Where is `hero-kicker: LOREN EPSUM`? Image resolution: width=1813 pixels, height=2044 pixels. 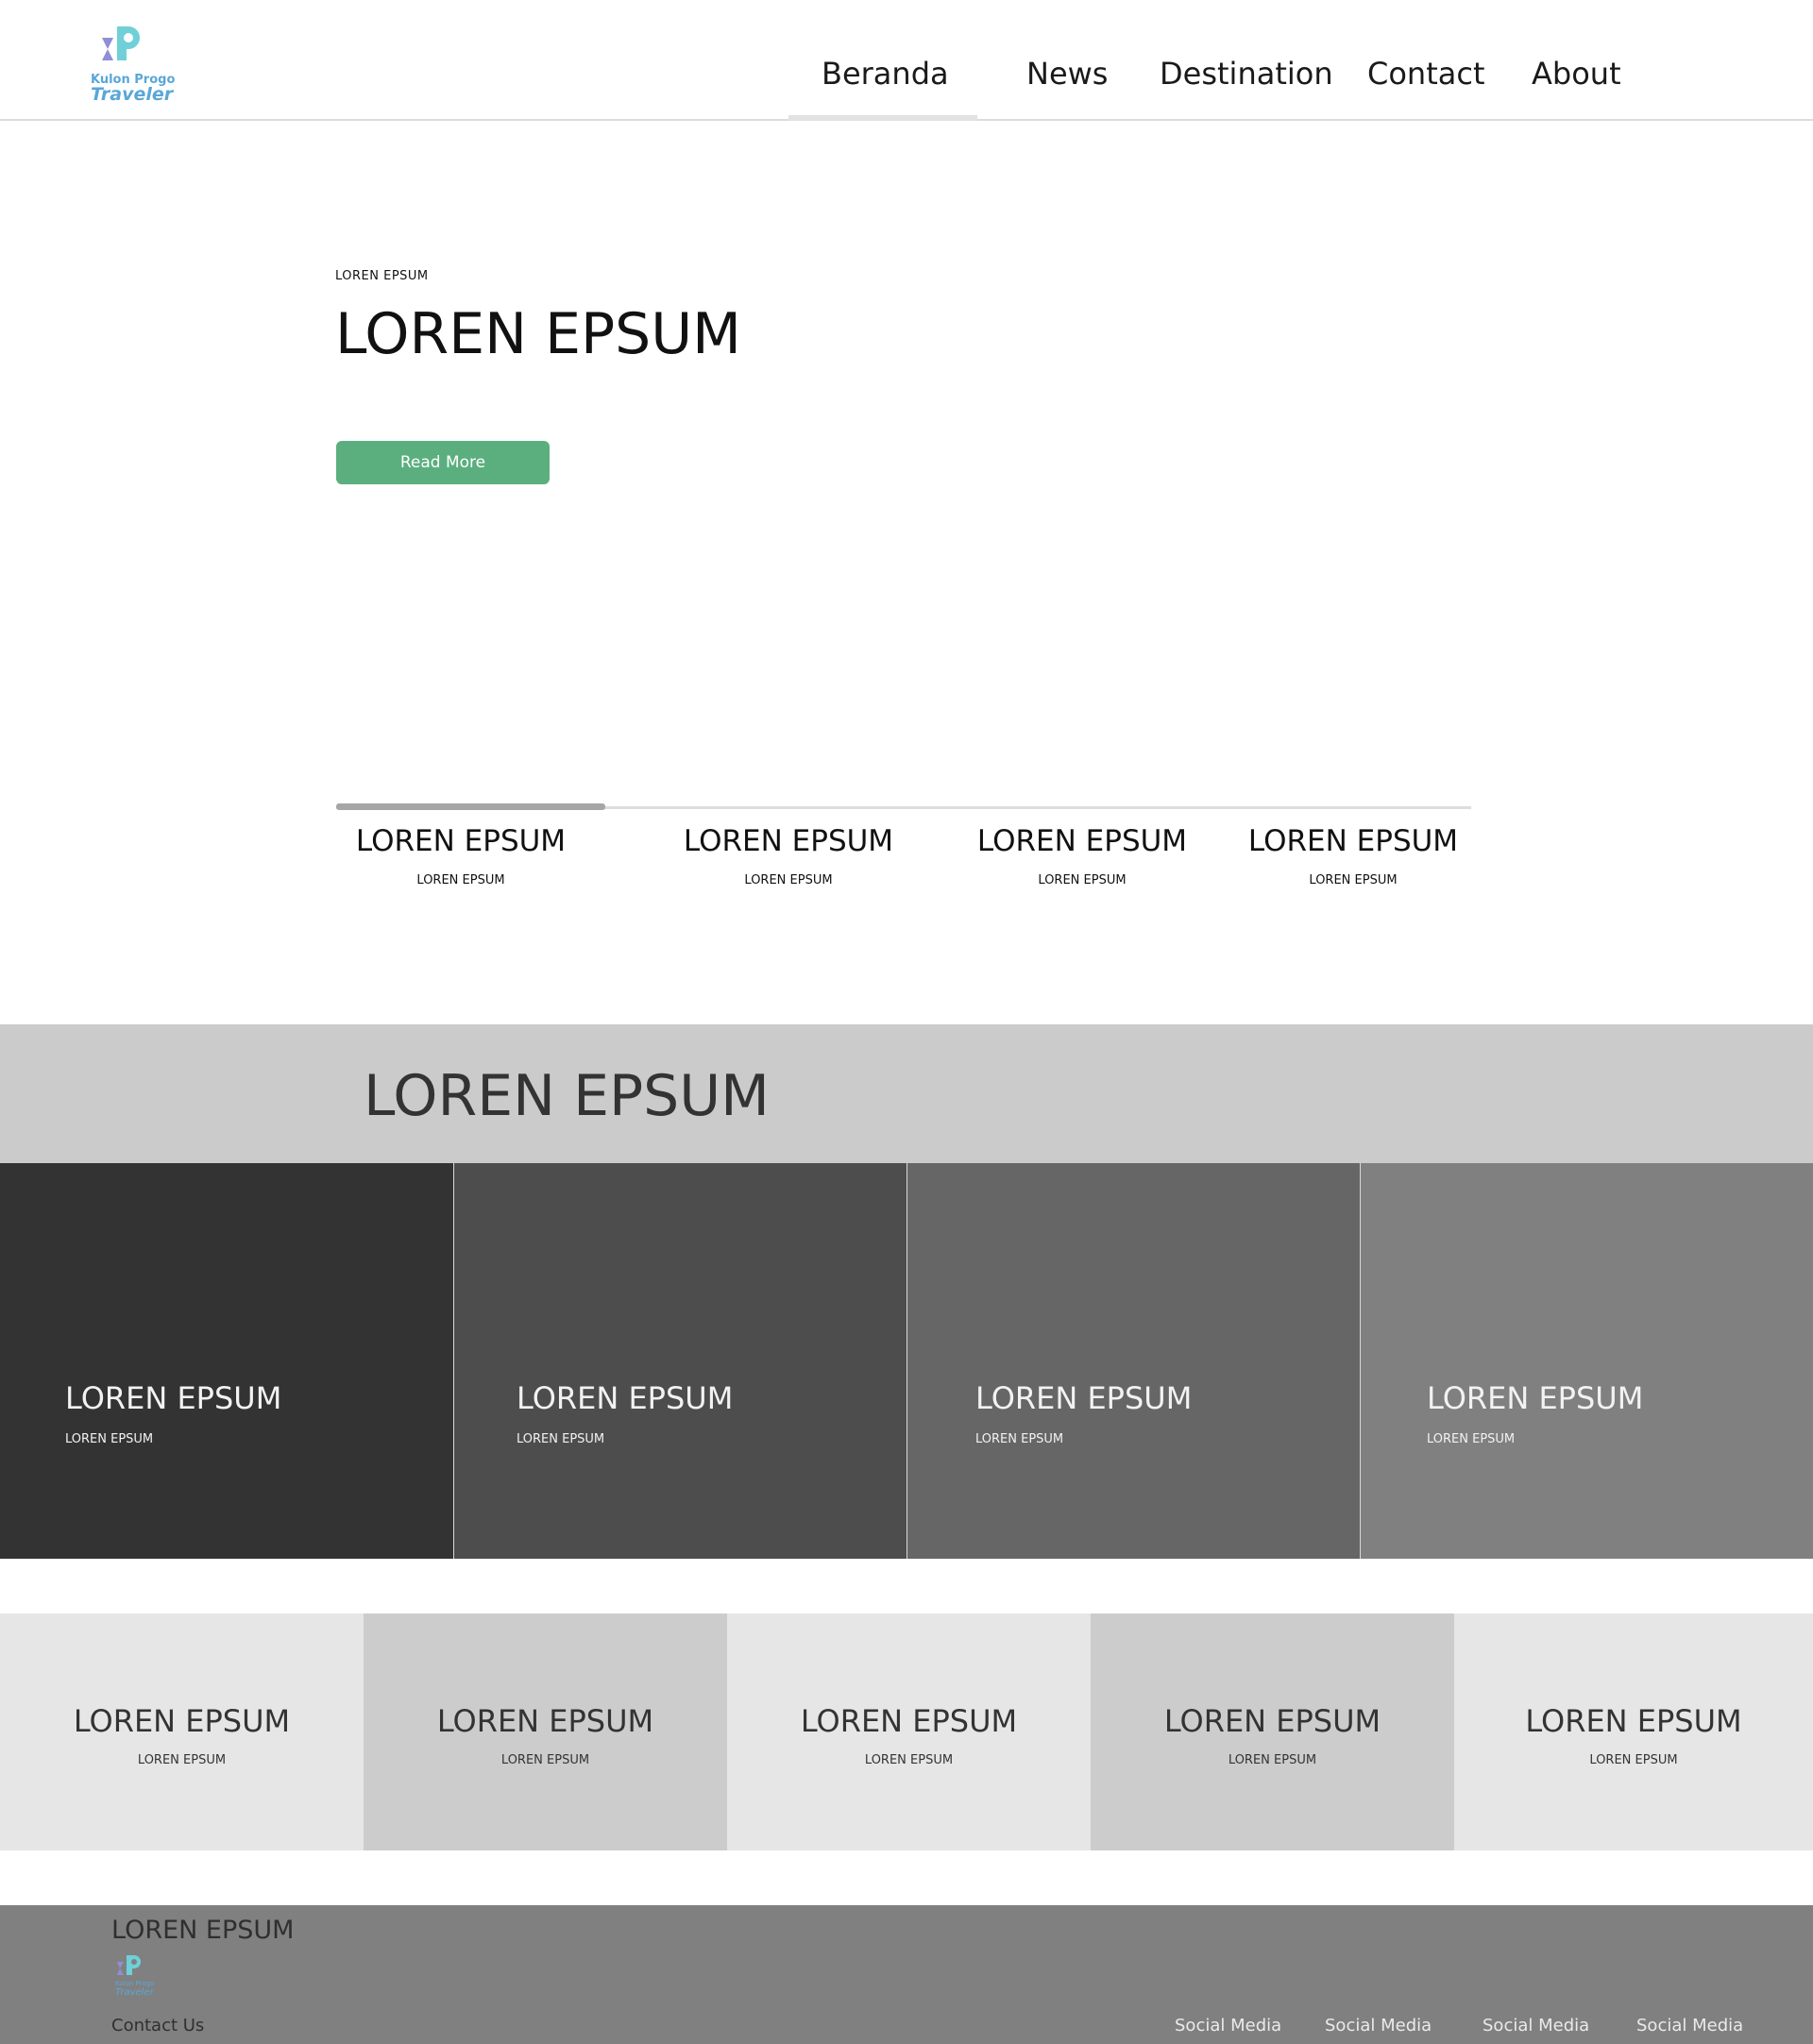
hero-kicker: LOREN EPSUM is located at coordinates (382, 276).